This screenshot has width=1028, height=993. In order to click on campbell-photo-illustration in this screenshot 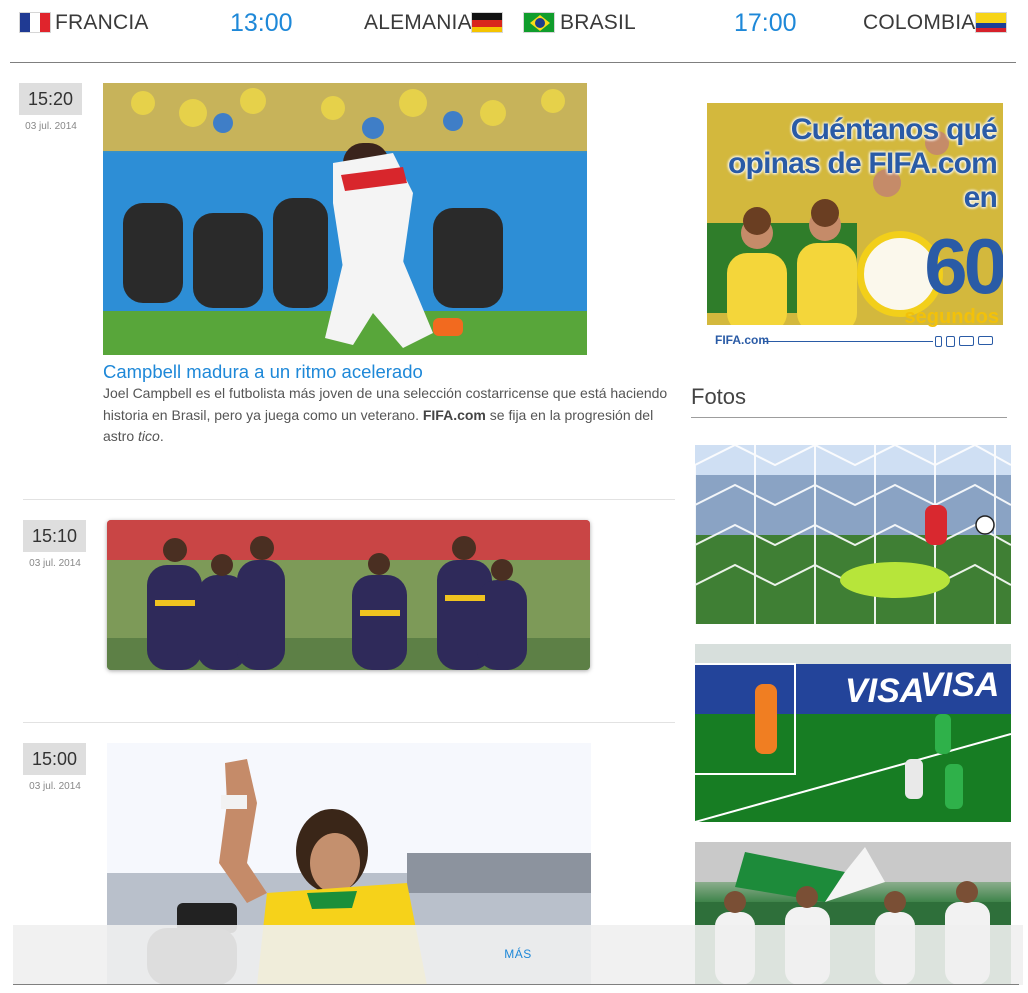, I will do `click(345, 219)`.